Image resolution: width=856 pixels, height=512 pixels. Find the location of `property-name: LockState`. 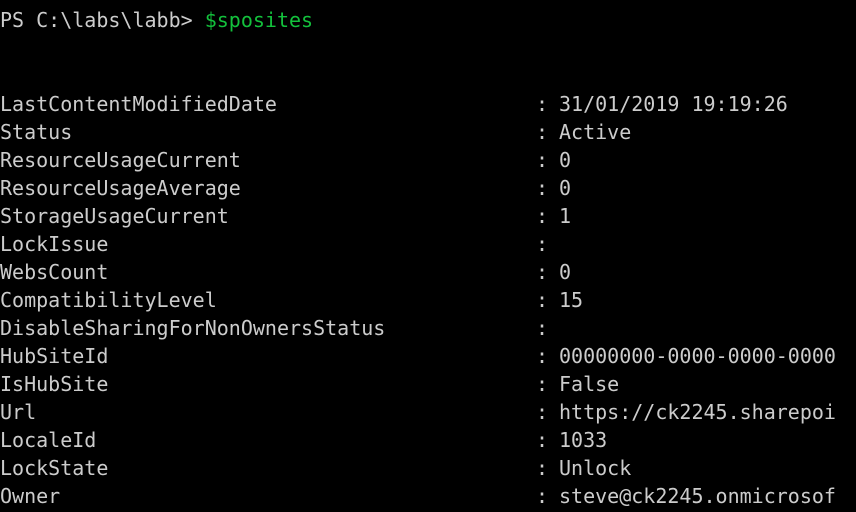

property-name: LockState is located at coordinates (54, 468).